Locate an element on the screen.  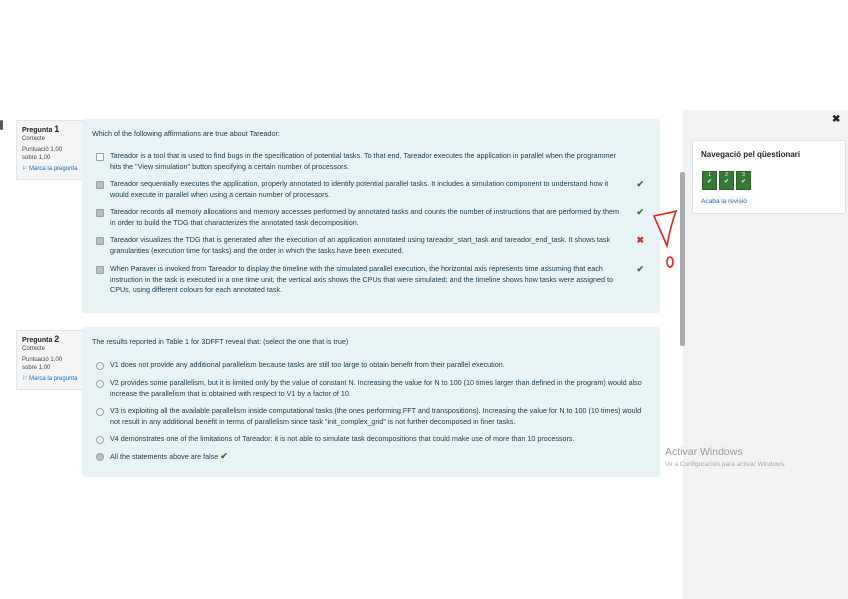
question-number: Pregunta 1 is located at coordinates (41, 129).